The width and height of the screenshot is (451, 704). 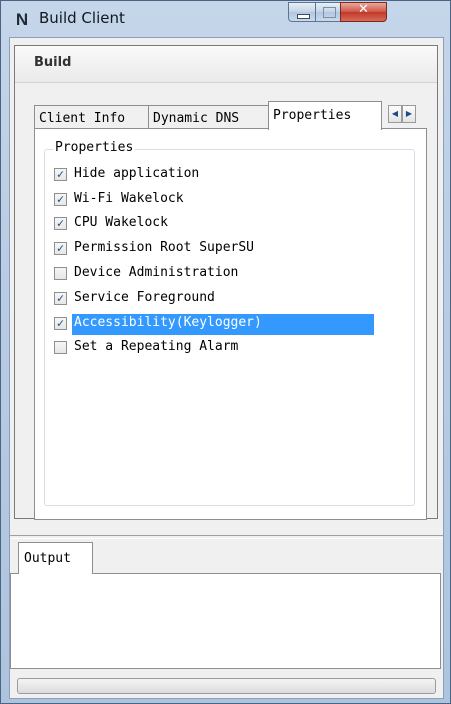 I want to click on maximize-icon, so click(x=329, y=12).